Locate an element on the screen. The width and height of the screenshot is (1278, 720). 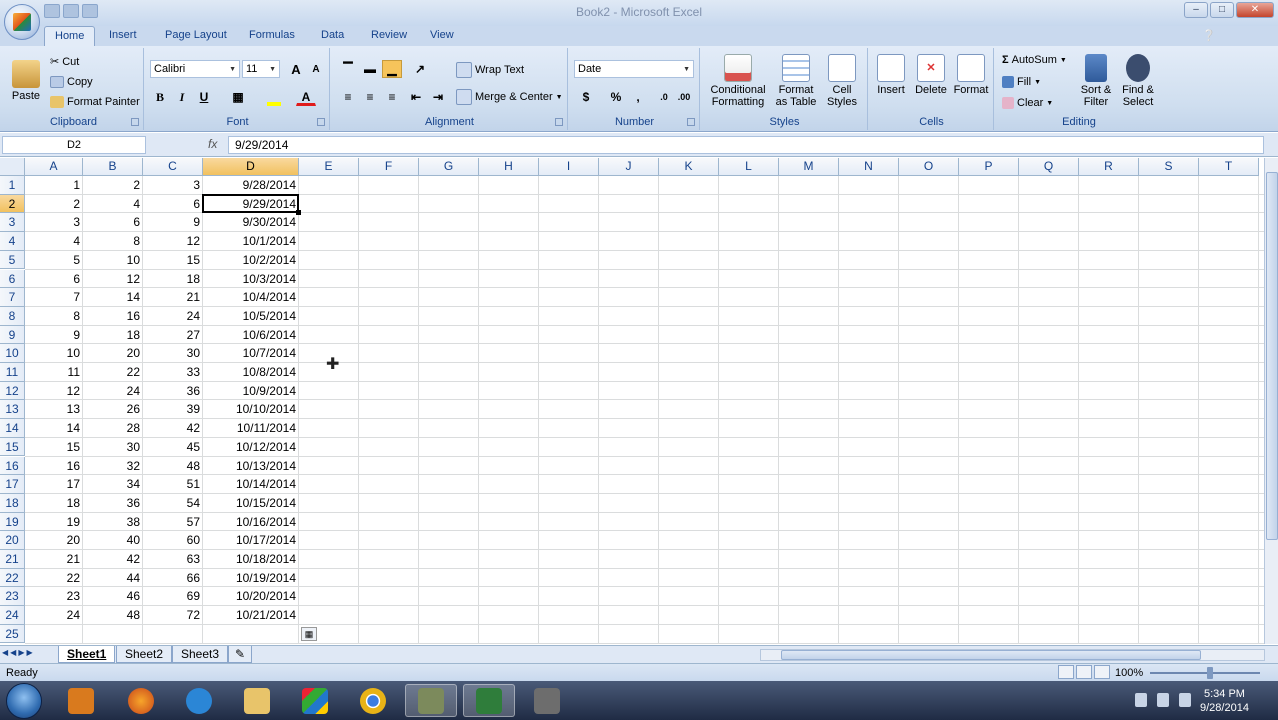
row-header: 2 is located at coordinates (12, 204).